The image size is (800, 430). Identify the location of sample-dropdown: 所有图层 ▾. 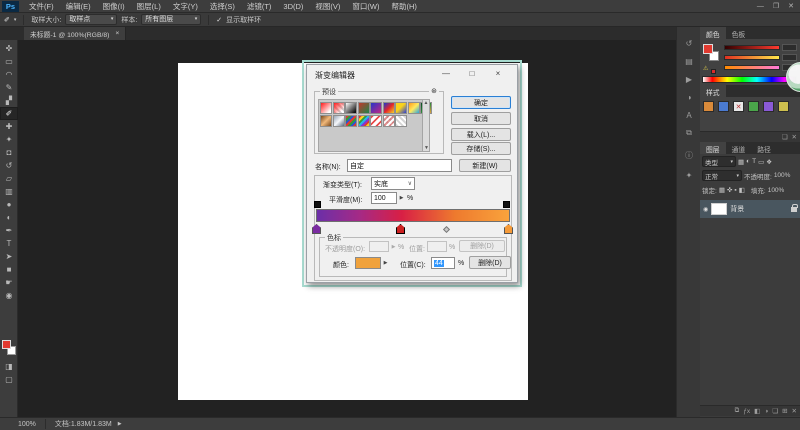
(171, 19).